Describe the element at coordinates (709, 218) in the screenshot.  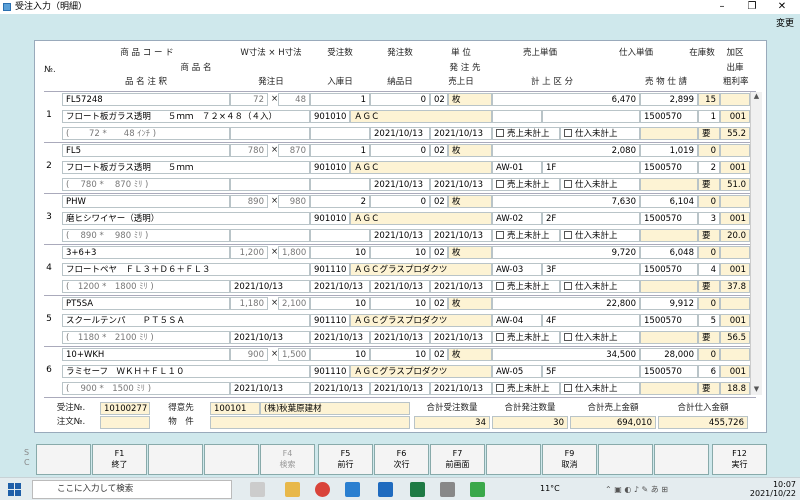
I see `kubun-field: 3` at that location.